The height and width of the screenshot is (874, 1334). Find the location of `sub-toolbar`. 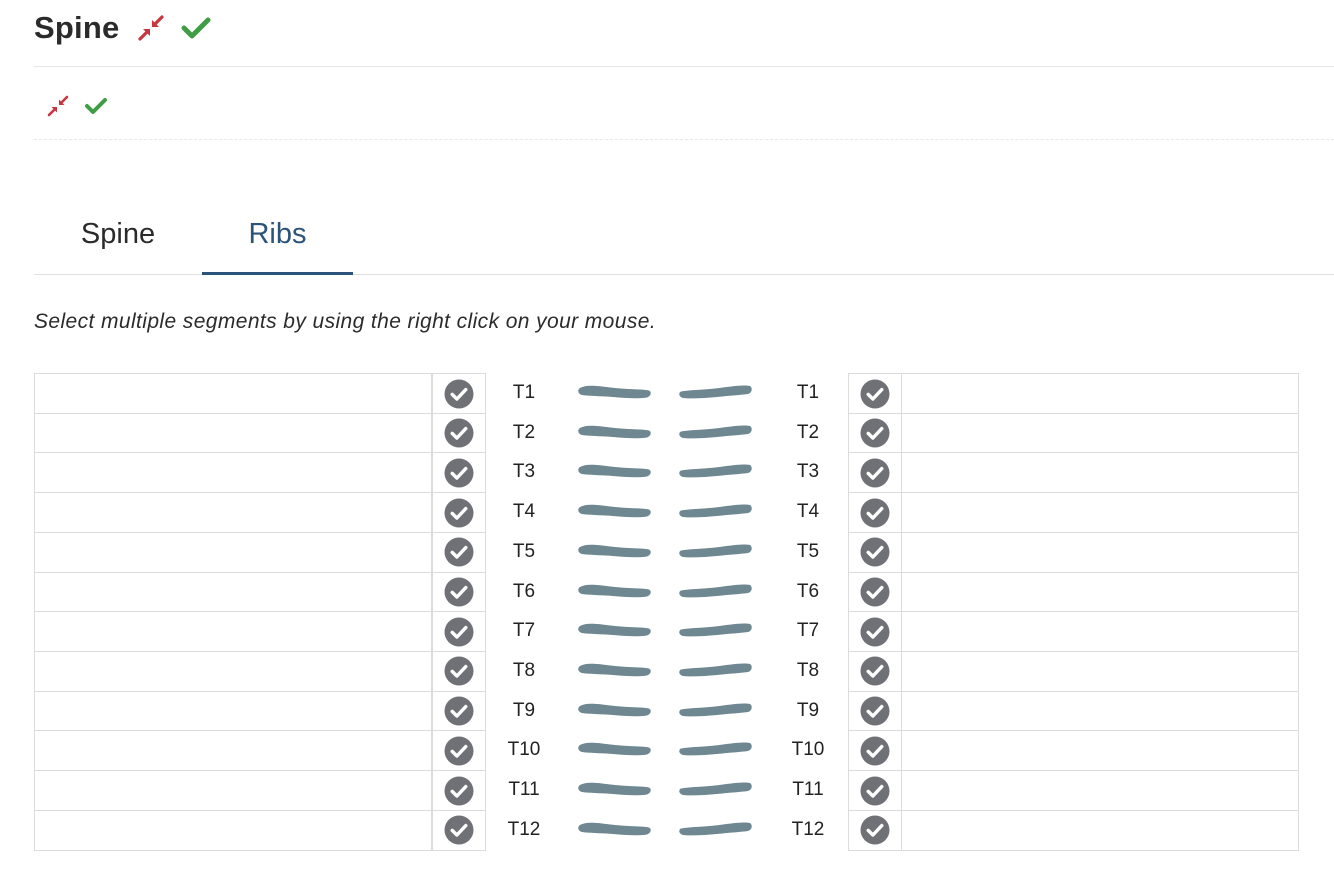

sub-toolbar is located at coordinates (77, 106).